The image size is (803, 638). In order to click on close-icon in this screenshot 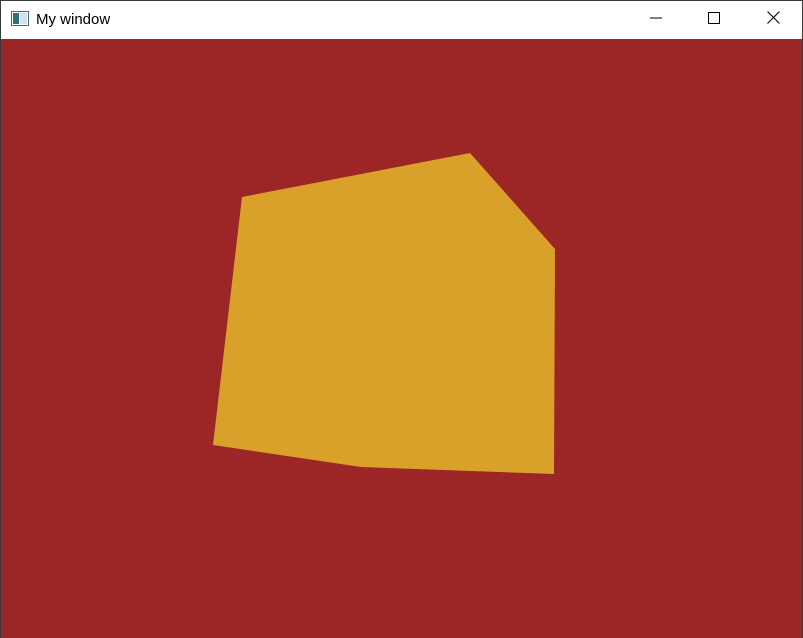, I will do `click(773, 19)`.